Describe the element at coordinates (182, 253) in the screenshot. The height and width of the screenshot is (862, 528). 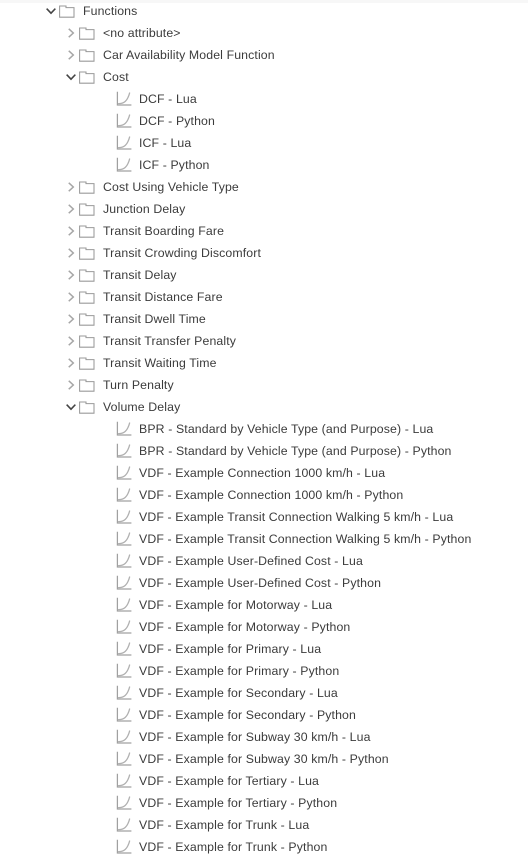
I see `tree-item-label: Transit Crowding Discomfort` at that location.